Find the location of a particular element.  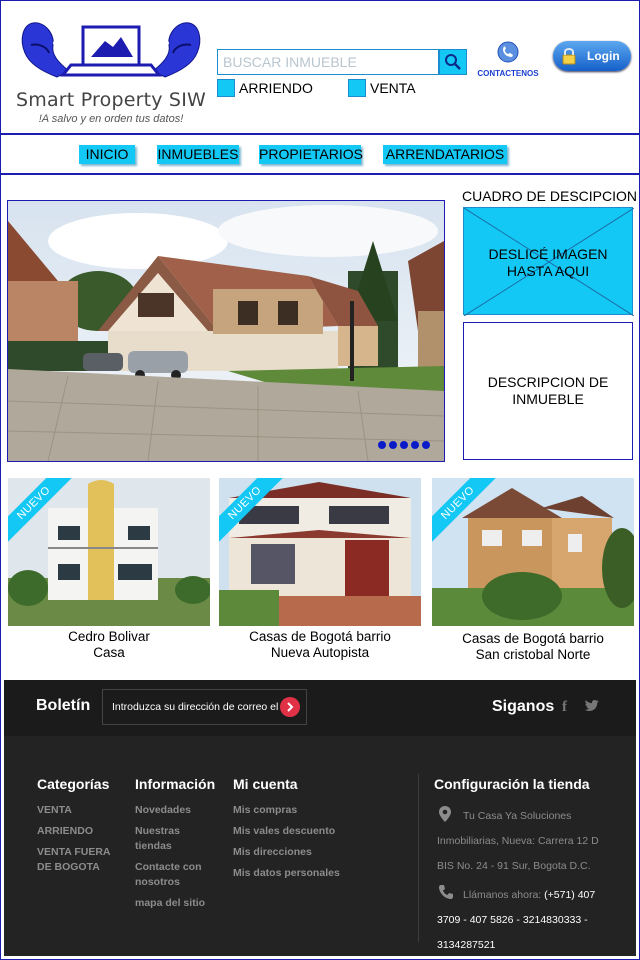

slider-dots is located at coordinates (404, 445).